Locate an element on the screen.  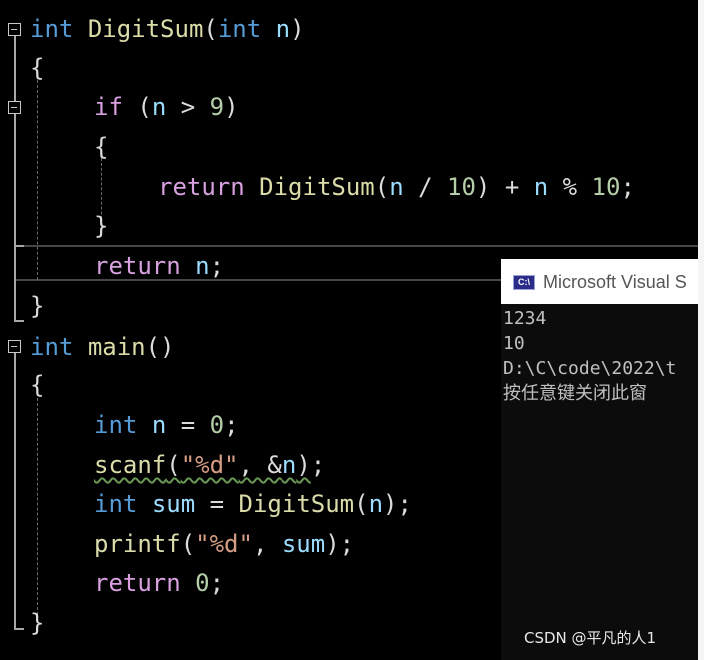
code-line: printf("%d", sum); is located at coordinates (224, 544).